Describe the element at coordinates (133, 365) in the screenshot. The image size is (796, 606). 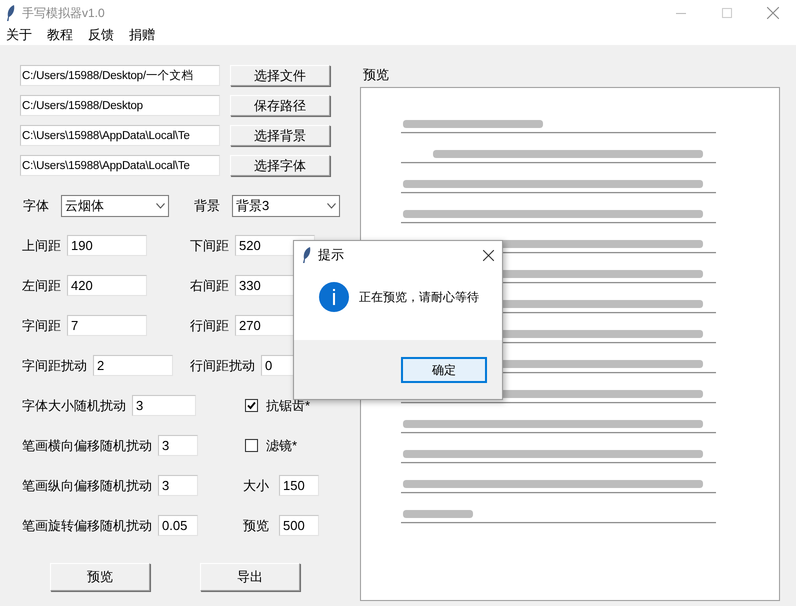
I see `text-field: 2` at that location.